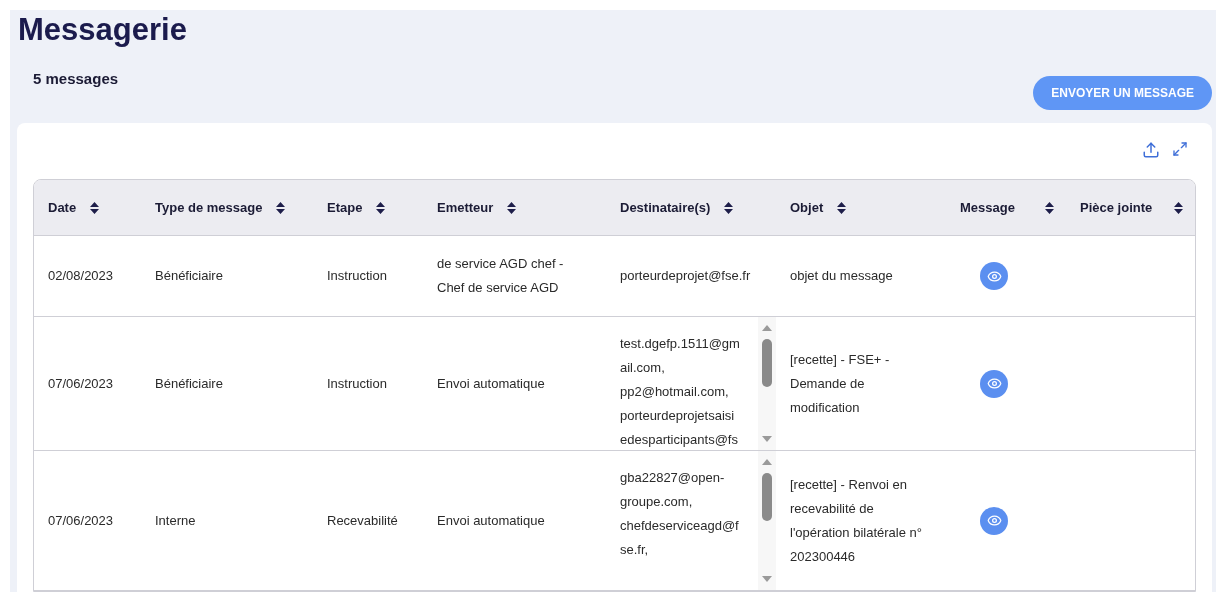 The width and height of the screenshot is (1216, 592). What do you see at coordinates (680, 526) in the screenshot?
I see `recipient-text: chefdeserviceagd@f` at bounding box center [680, 526].